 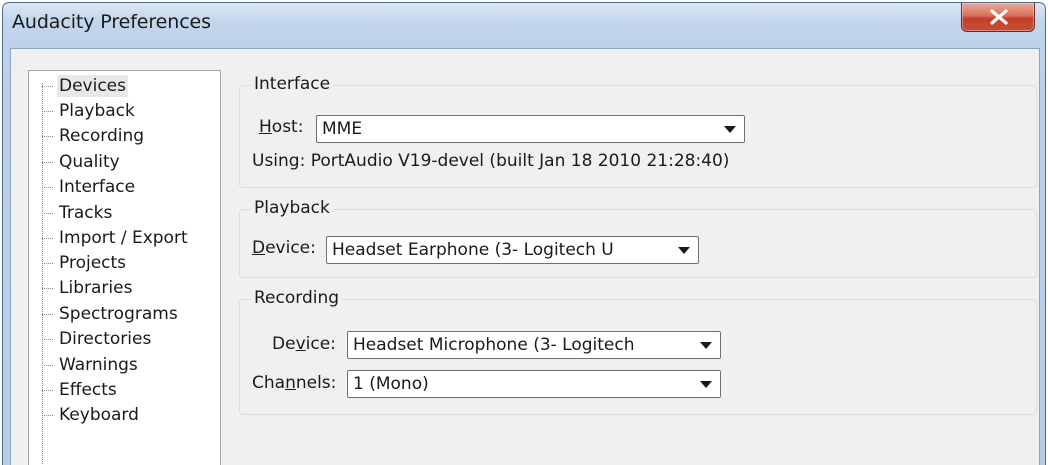 What do you see at coordinates (269, 383) in the screenshot?
I see `channels-label-pre: Cha` at bounding box center [269, 383].